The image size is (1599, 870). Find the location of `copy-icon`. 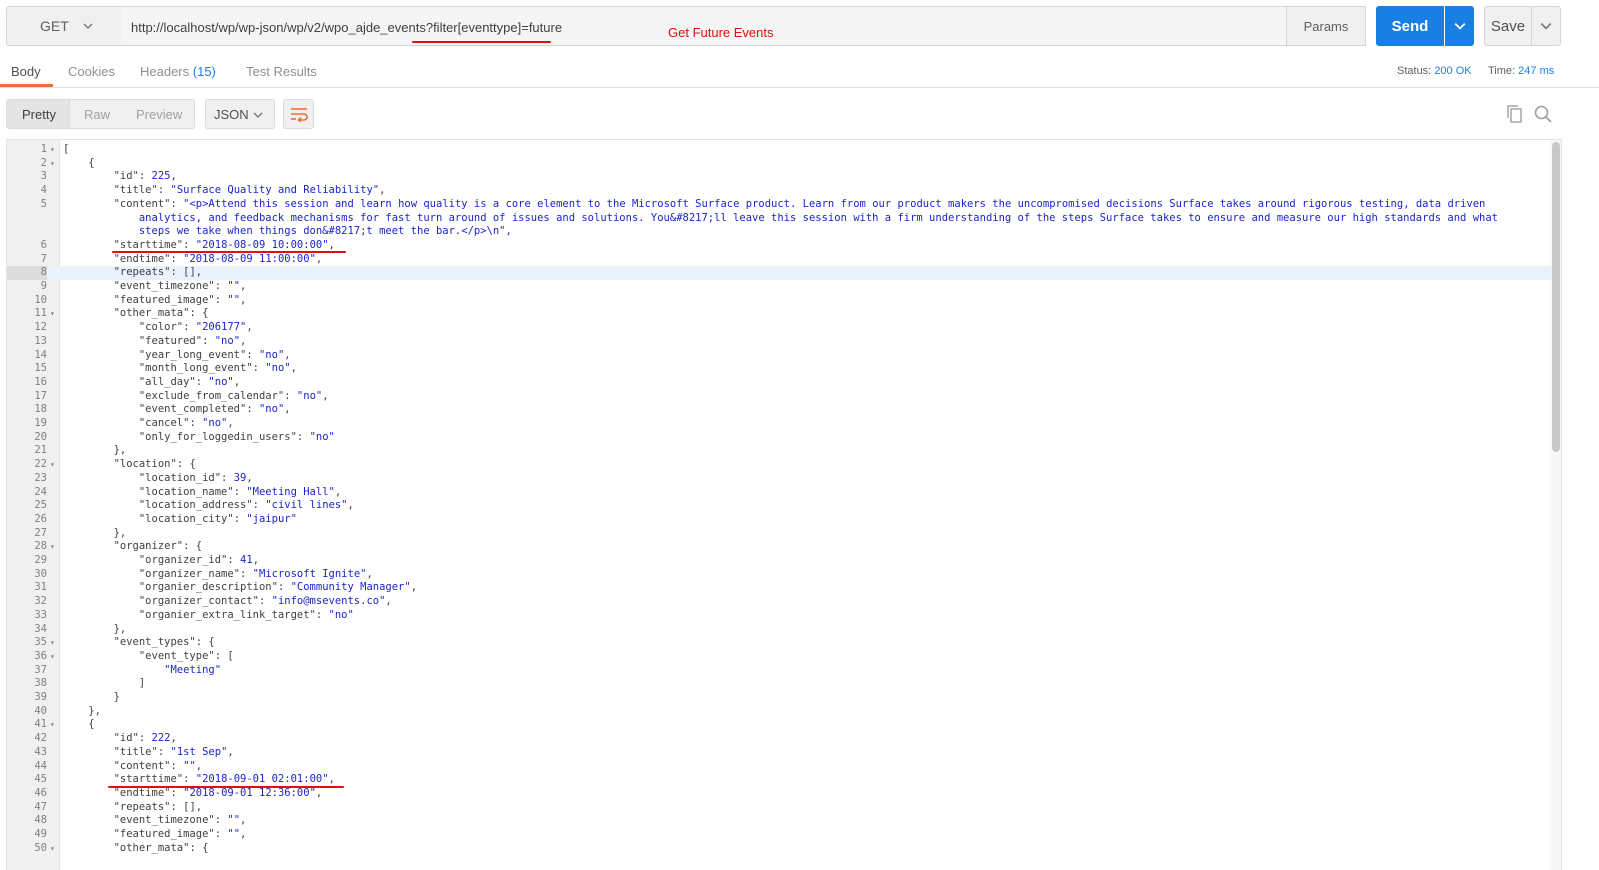

copy-icon is located at coordinates (1515, 114).